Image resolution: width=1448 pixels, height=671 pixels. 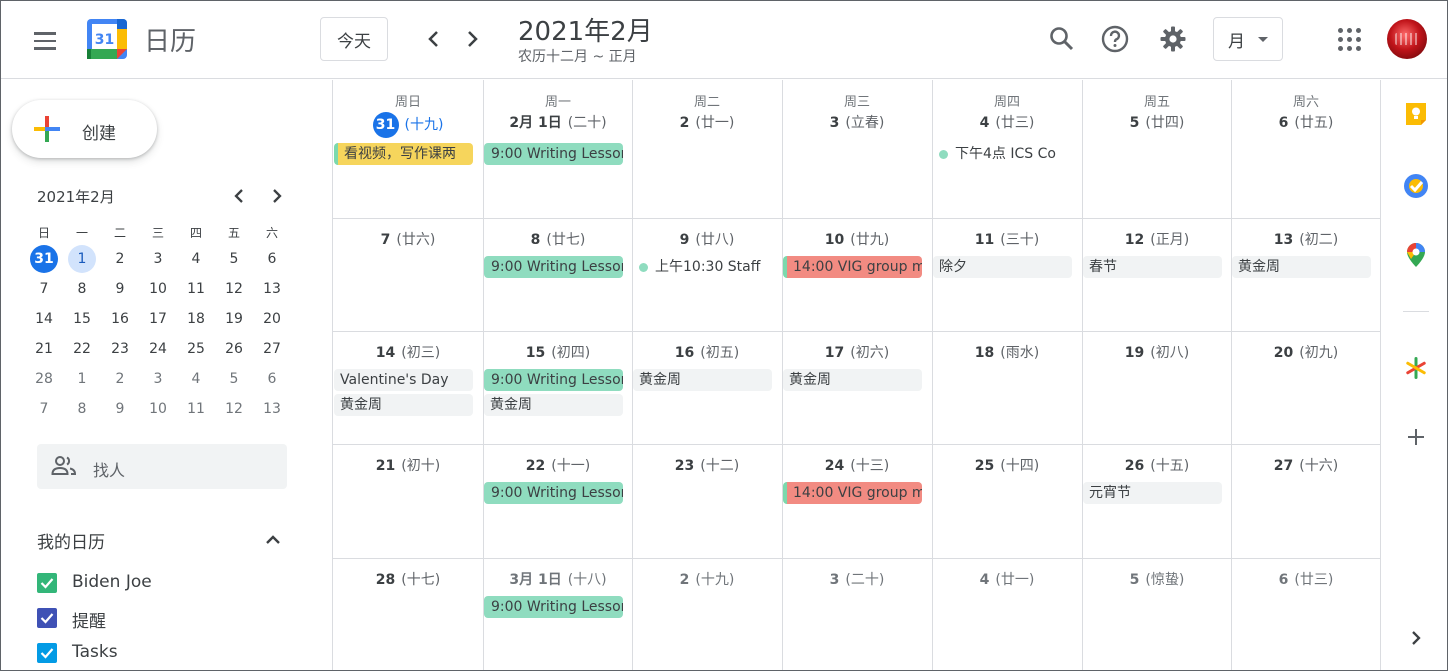 I want to click on day-label: 25 (十四), so click(x=1007, y=465).